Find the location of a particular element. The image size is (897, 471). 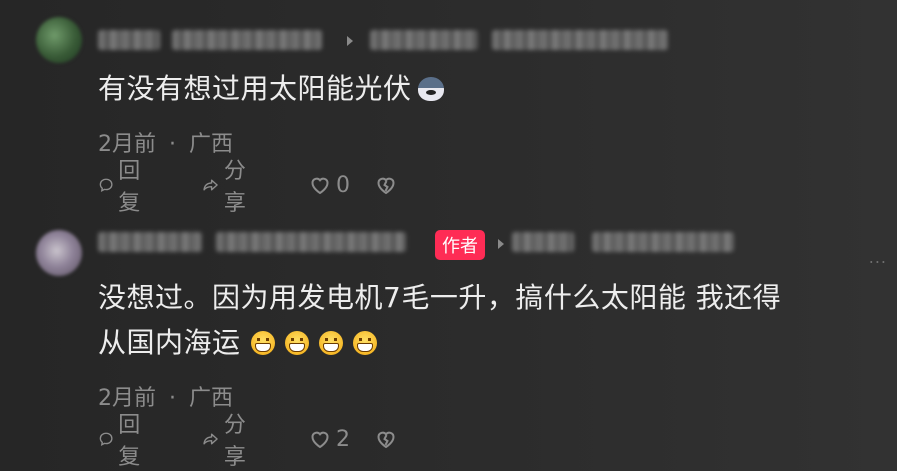

author-badge: 作者 is located at coordinates (460, 245).